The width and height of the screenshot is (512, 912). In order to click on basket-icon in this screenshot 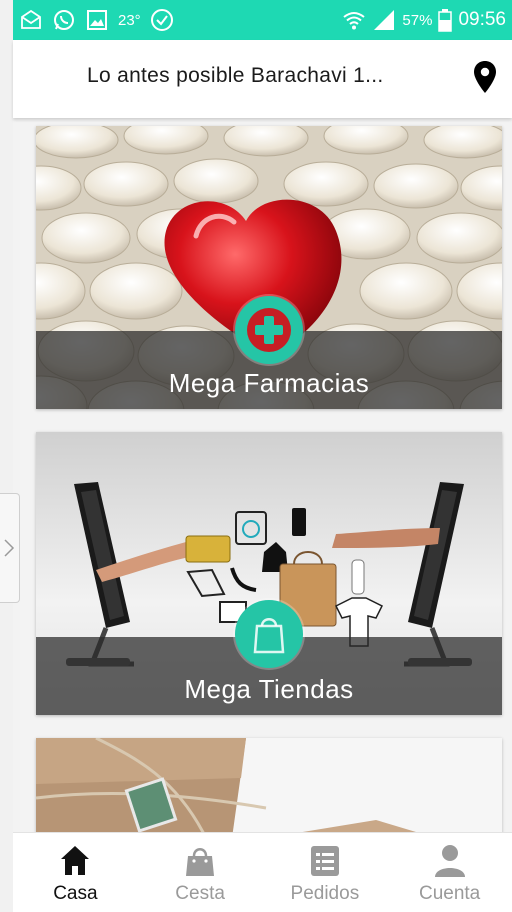, I will do `click(200, 862)`.